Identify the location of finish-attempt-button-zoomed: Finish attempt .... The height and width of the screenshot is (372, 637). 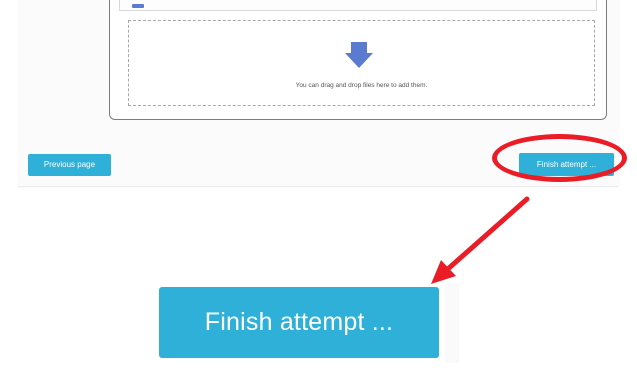
(299, 322).